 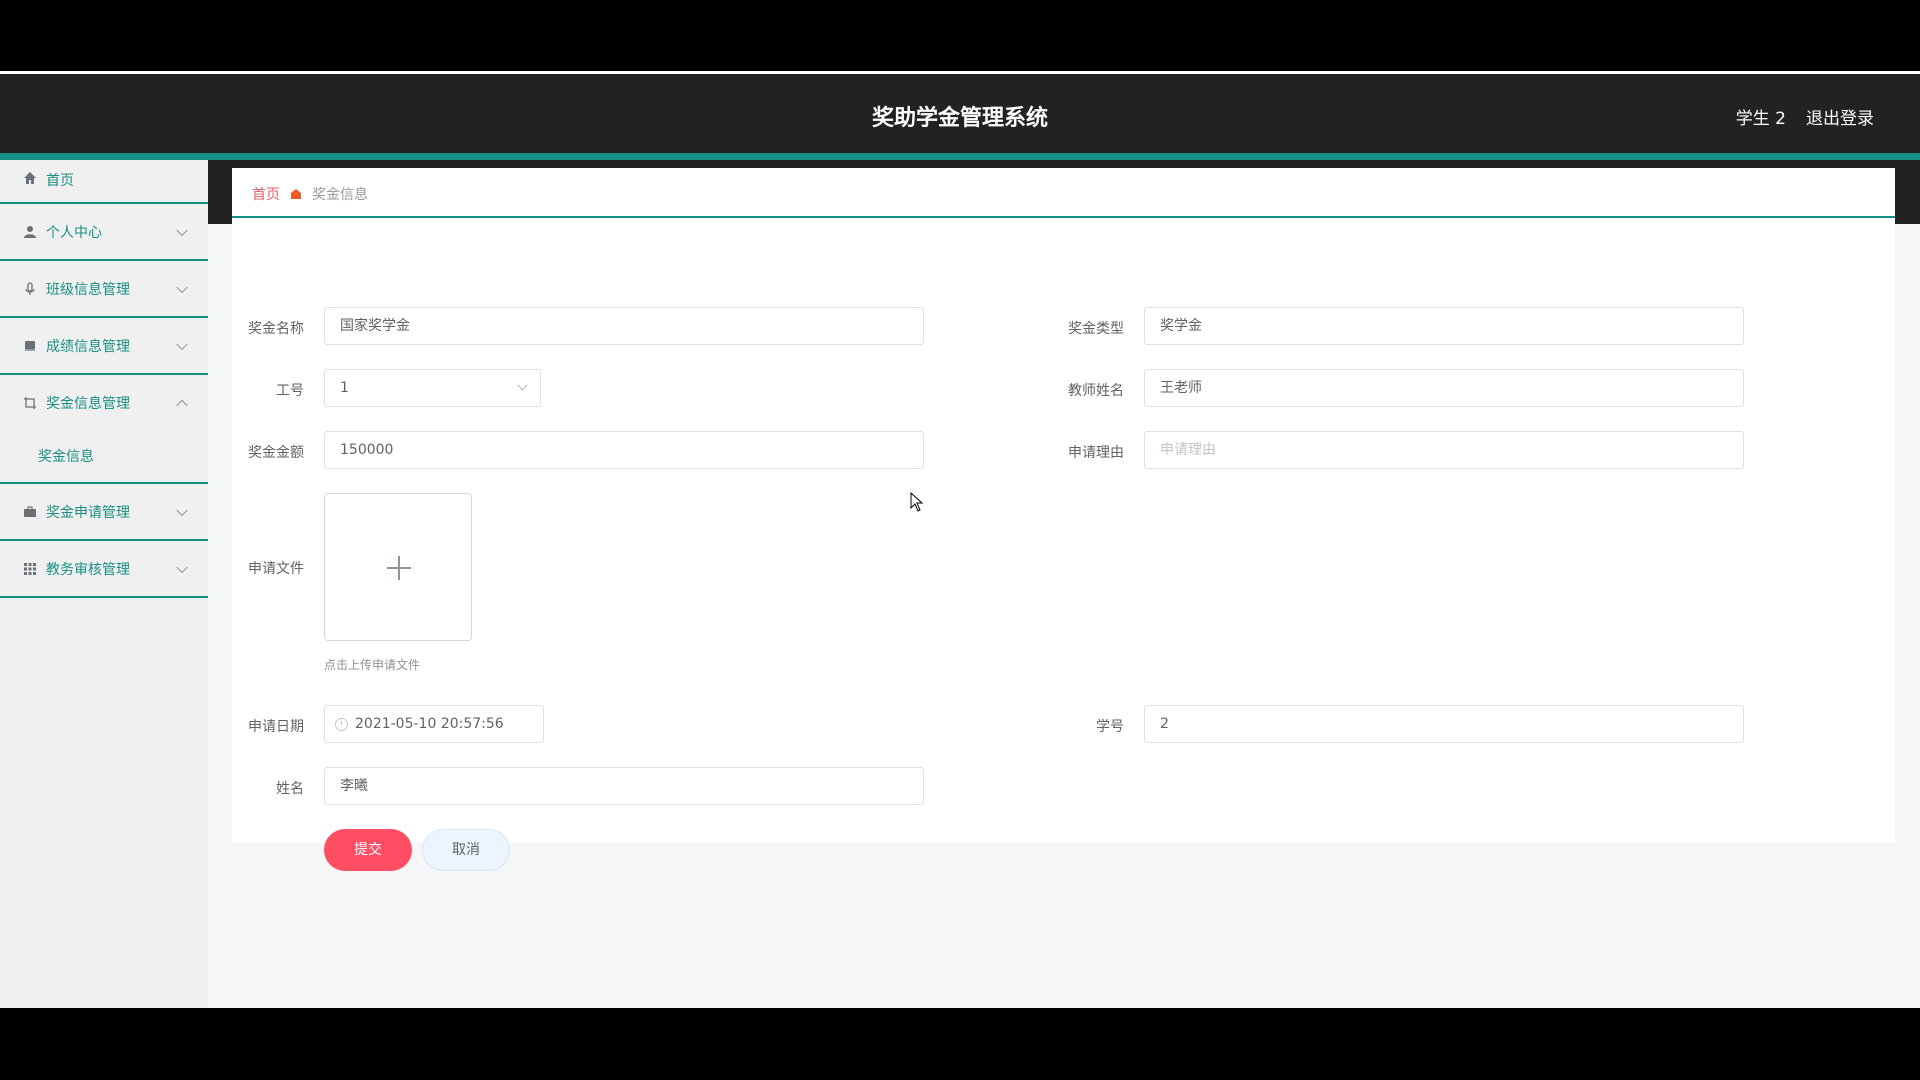 What do you see at coordinates (30, 289) in the screenshot?
I see `microphone-icon` at bounding box center [30, 289].